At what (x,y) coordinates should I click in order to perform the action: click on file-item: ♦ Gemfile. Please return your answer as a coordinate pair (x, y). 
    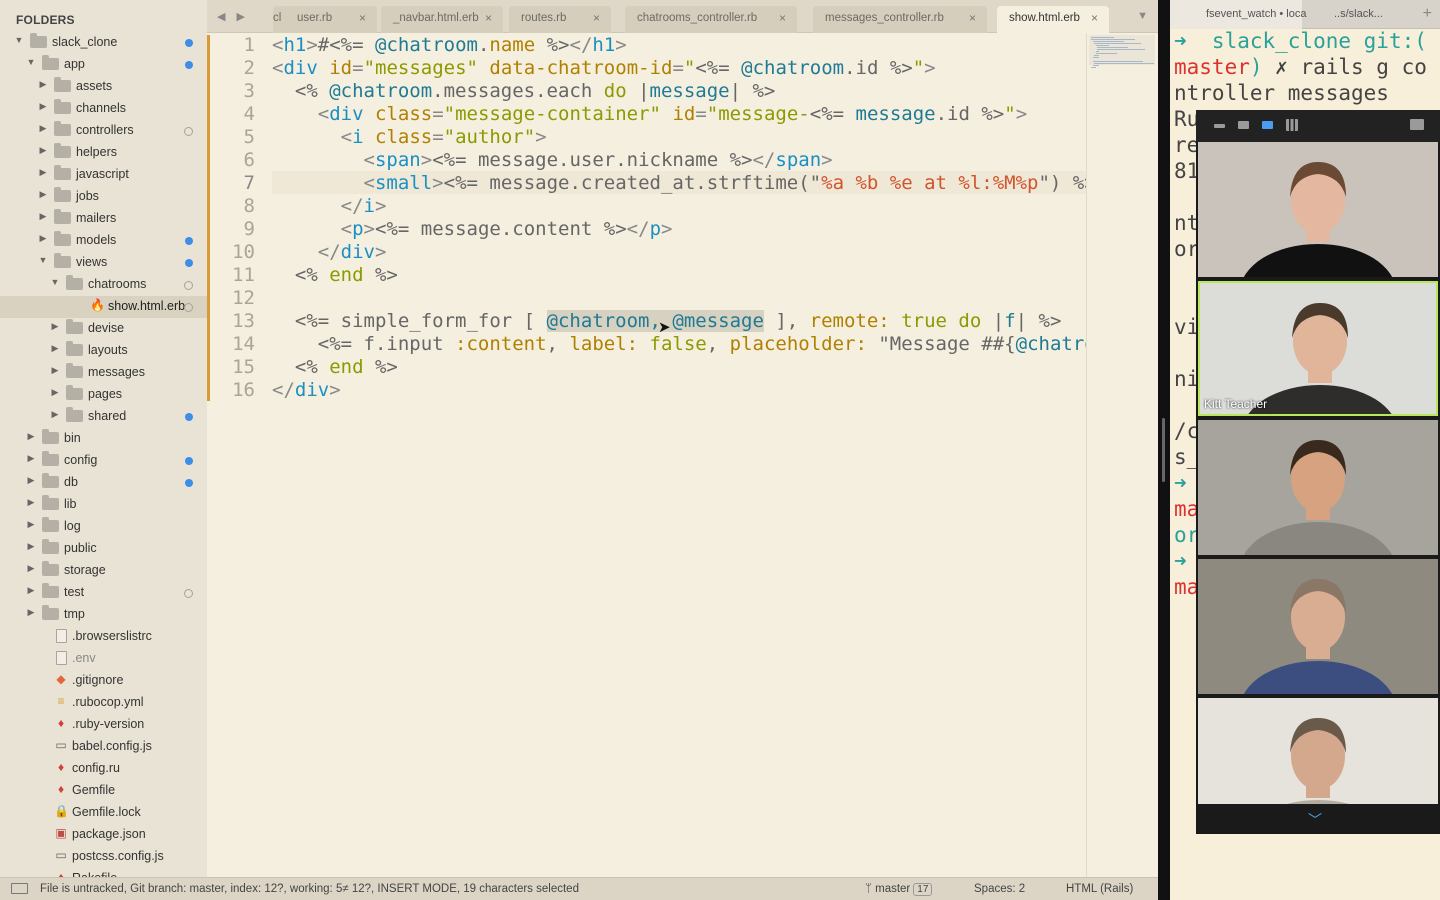
    Looking at the image, I should click on (103, 791).